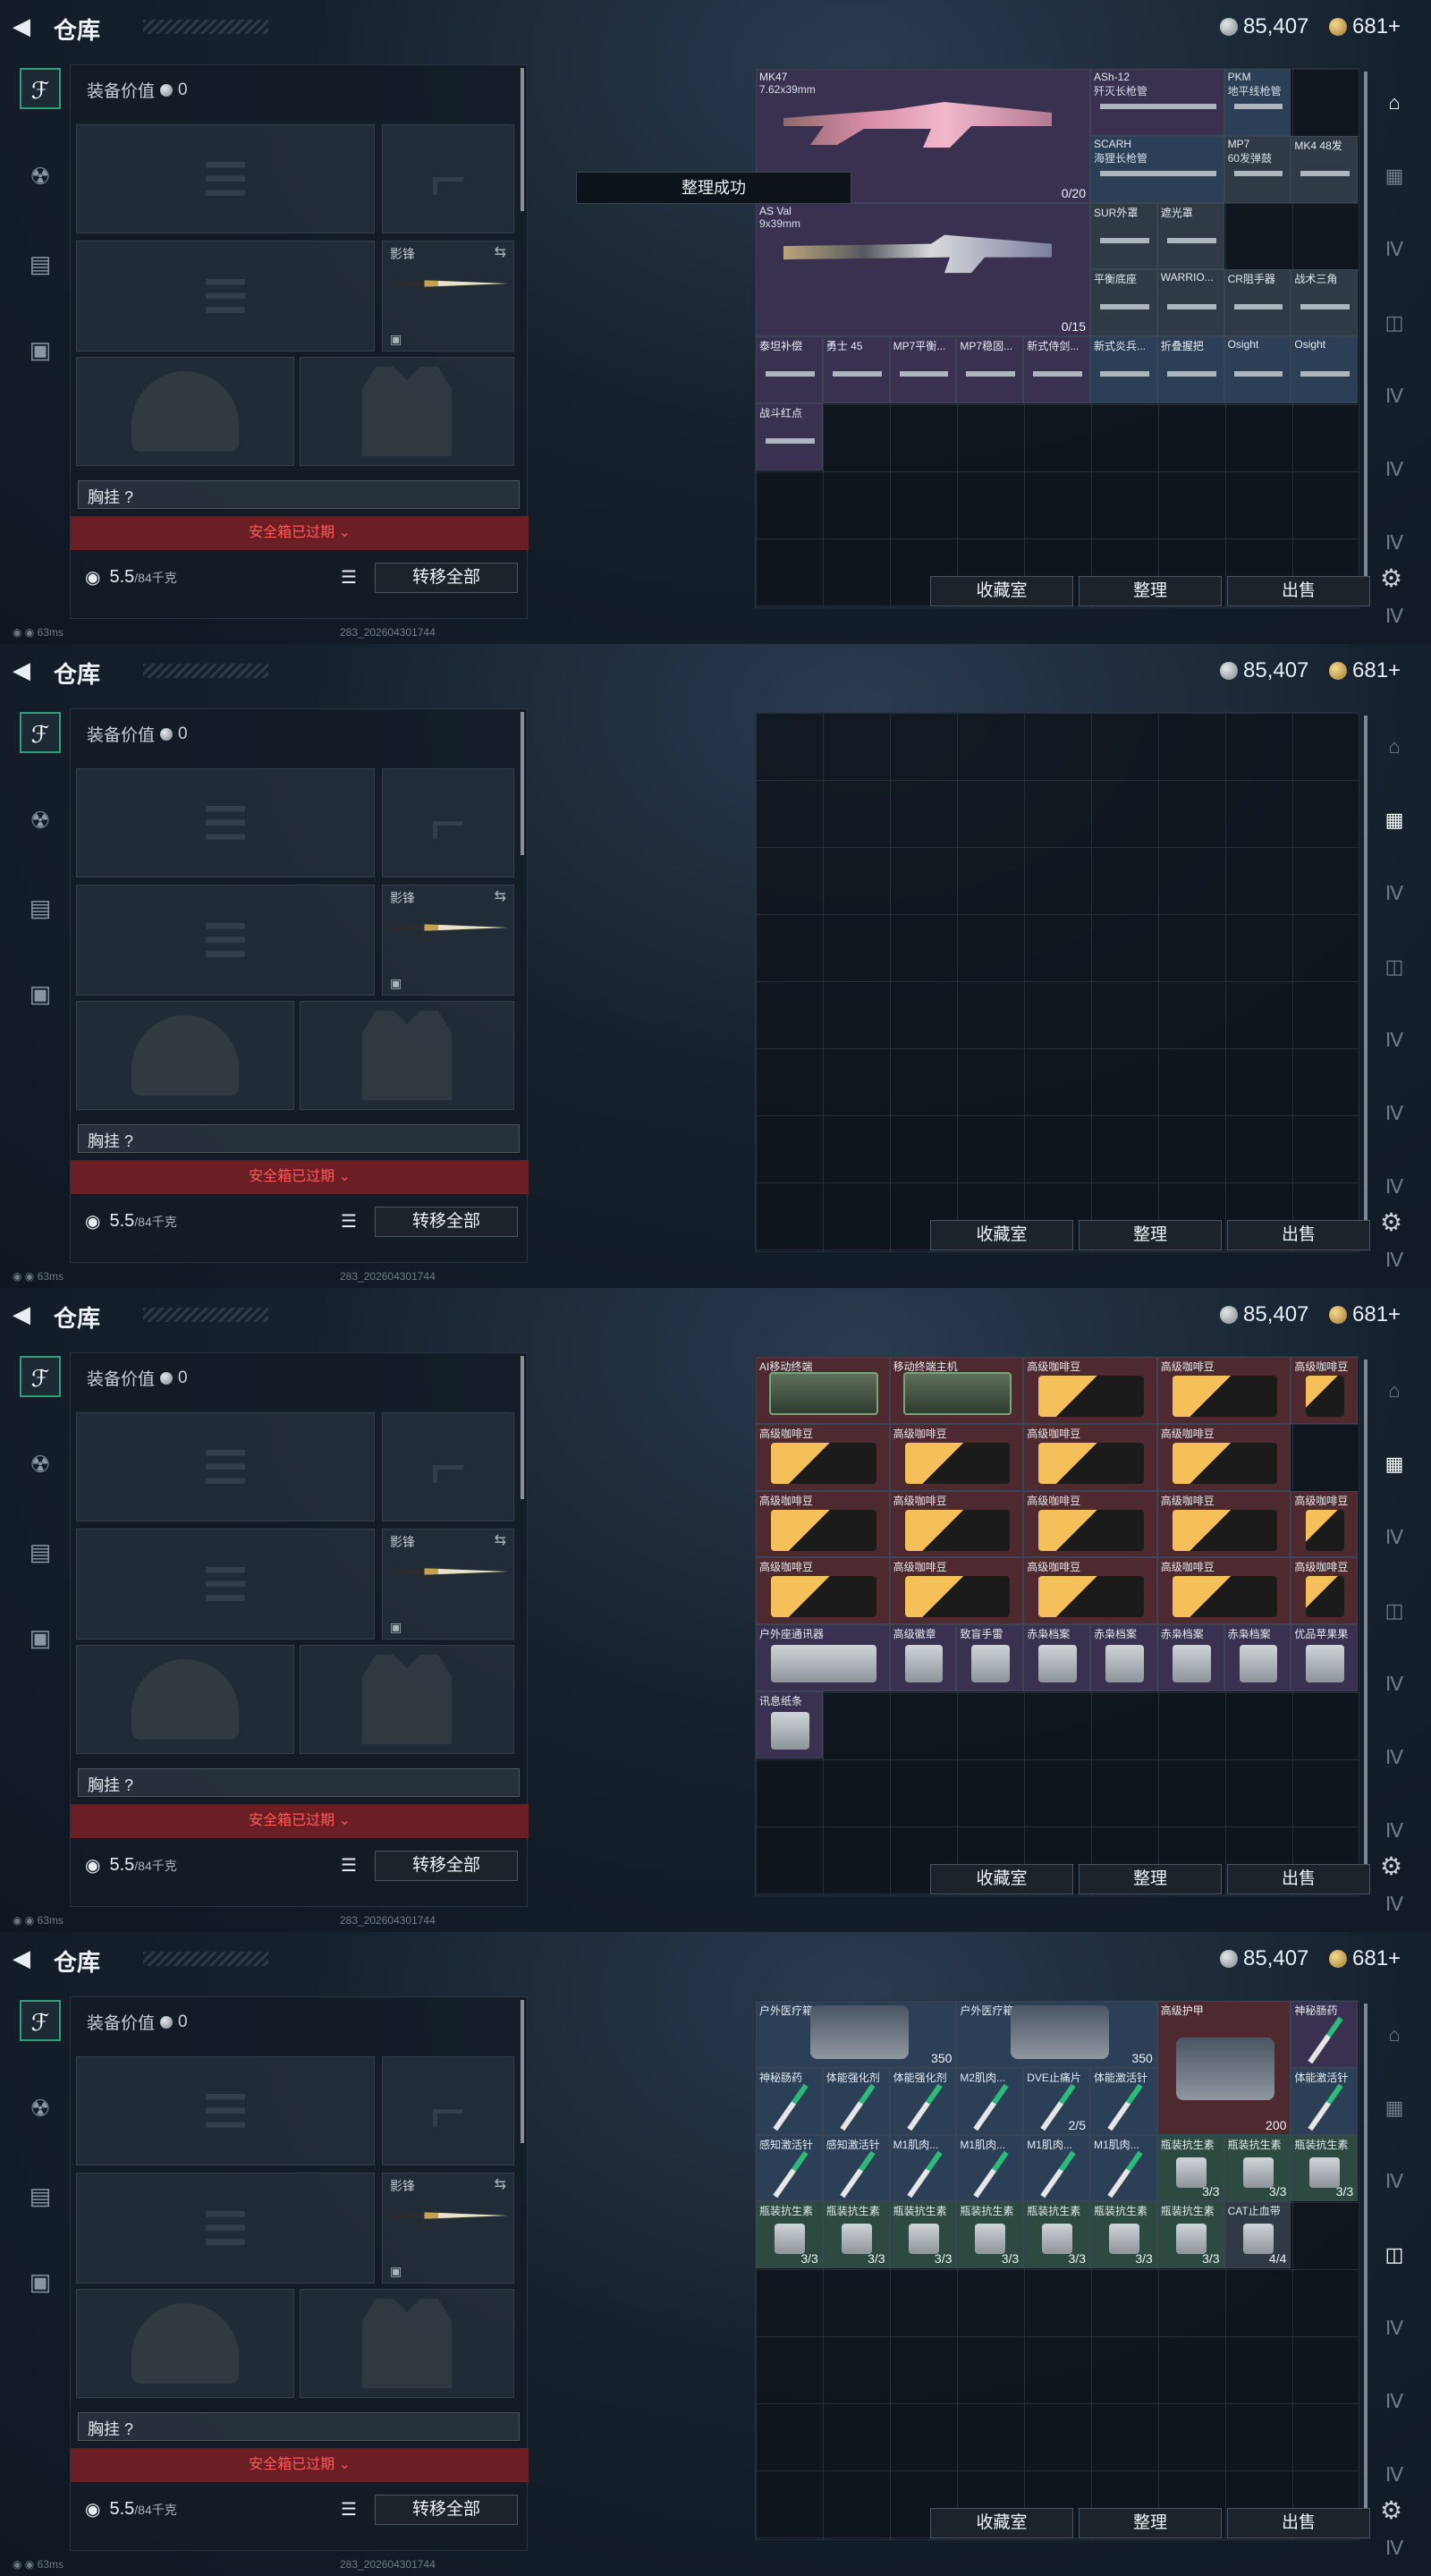  What do you see at coordinates (1325, 369) in the screenshot?
I see `inventory-item: Osight` at bounding box center [1325, 369].